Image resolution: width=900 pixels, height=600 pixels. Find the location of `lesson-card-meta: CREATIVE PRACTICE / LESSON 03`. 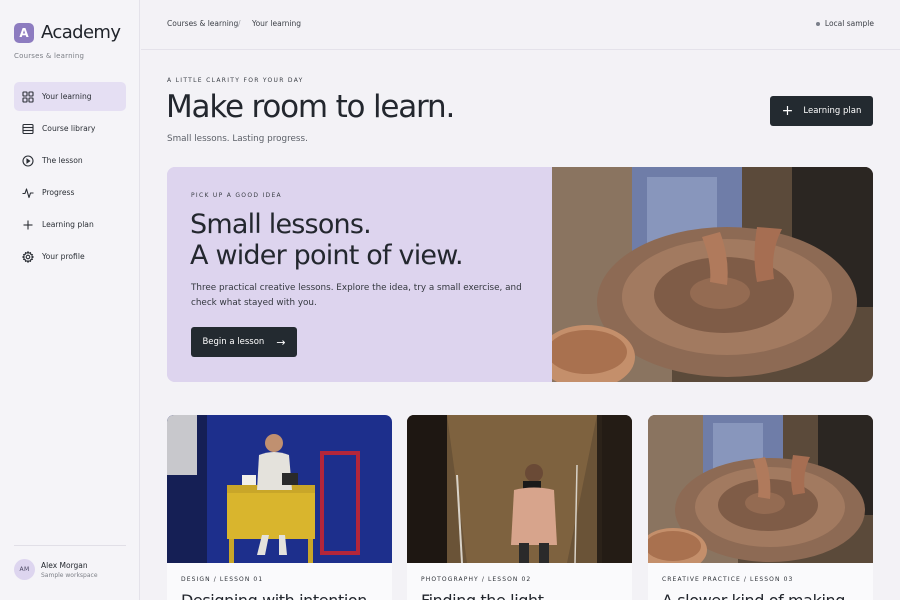

lesson-card-meta: CREATIVE PRACTICE / LESSON 03 is located at coordinates (728, 579).